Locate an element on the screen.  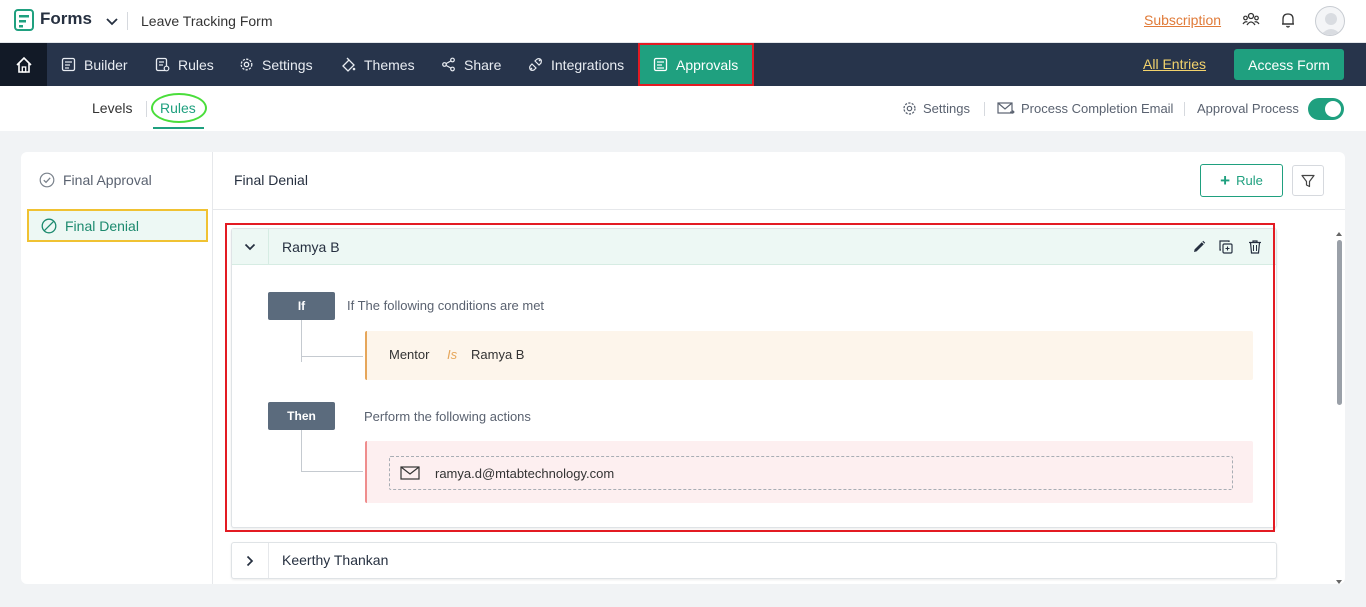
scroll-down-arrow is located at coordinates (1339, 582).